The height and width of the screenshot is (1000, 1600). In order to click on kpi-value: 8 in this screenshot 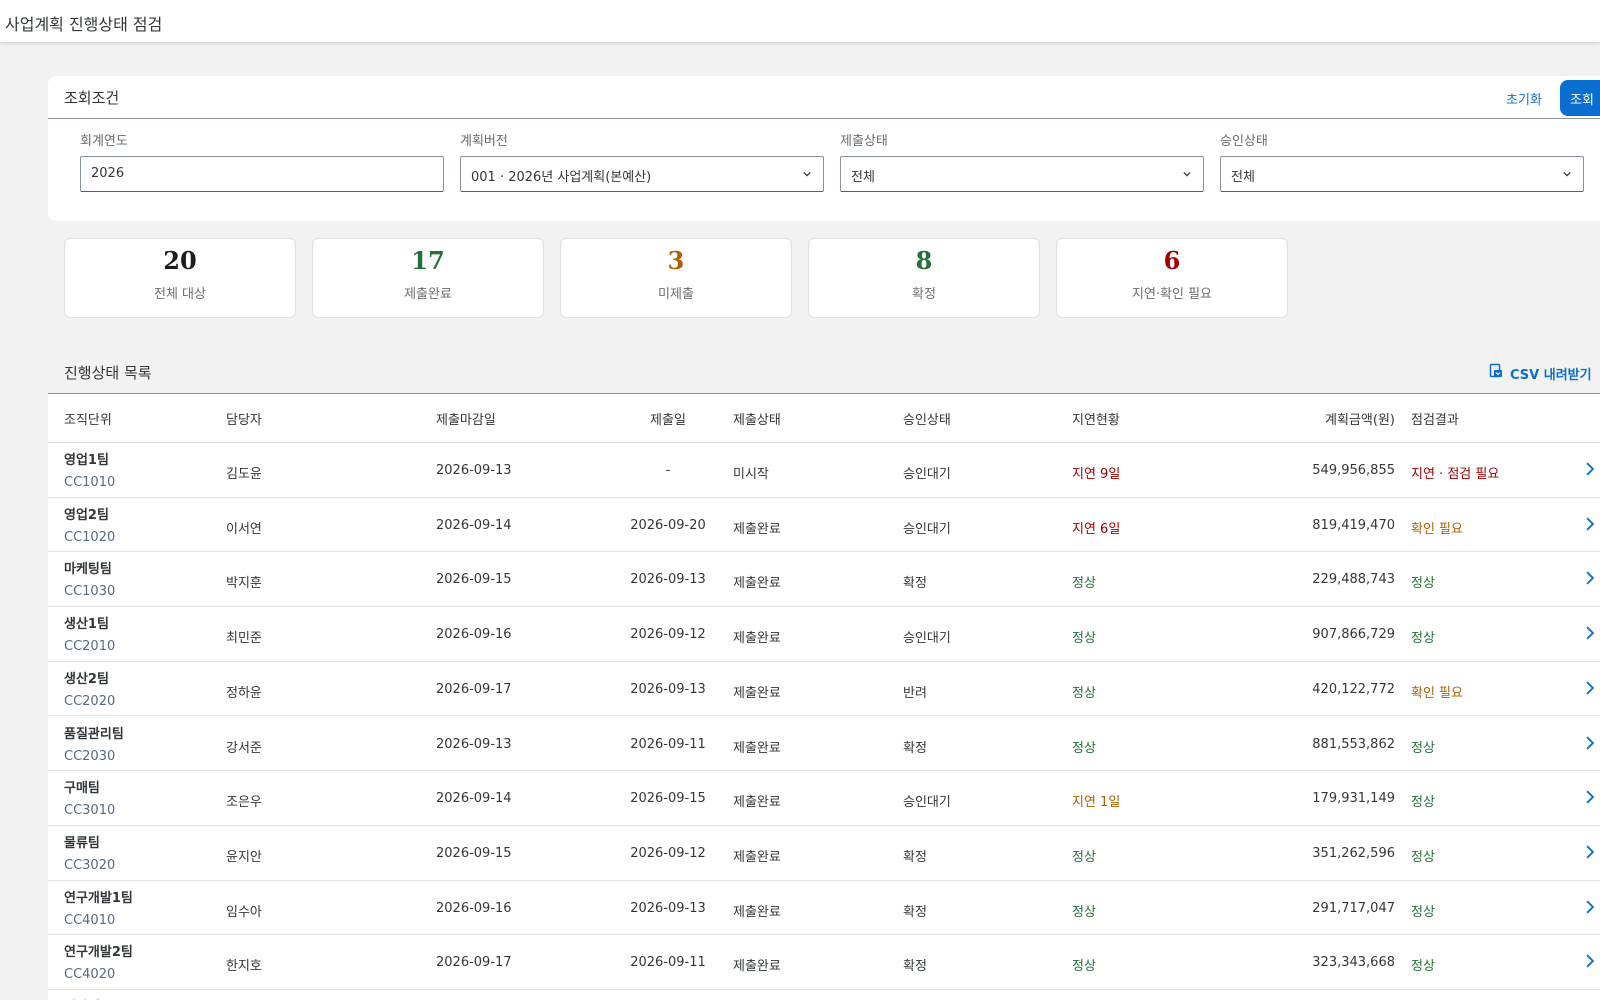, I will do `click(924, 260)`.